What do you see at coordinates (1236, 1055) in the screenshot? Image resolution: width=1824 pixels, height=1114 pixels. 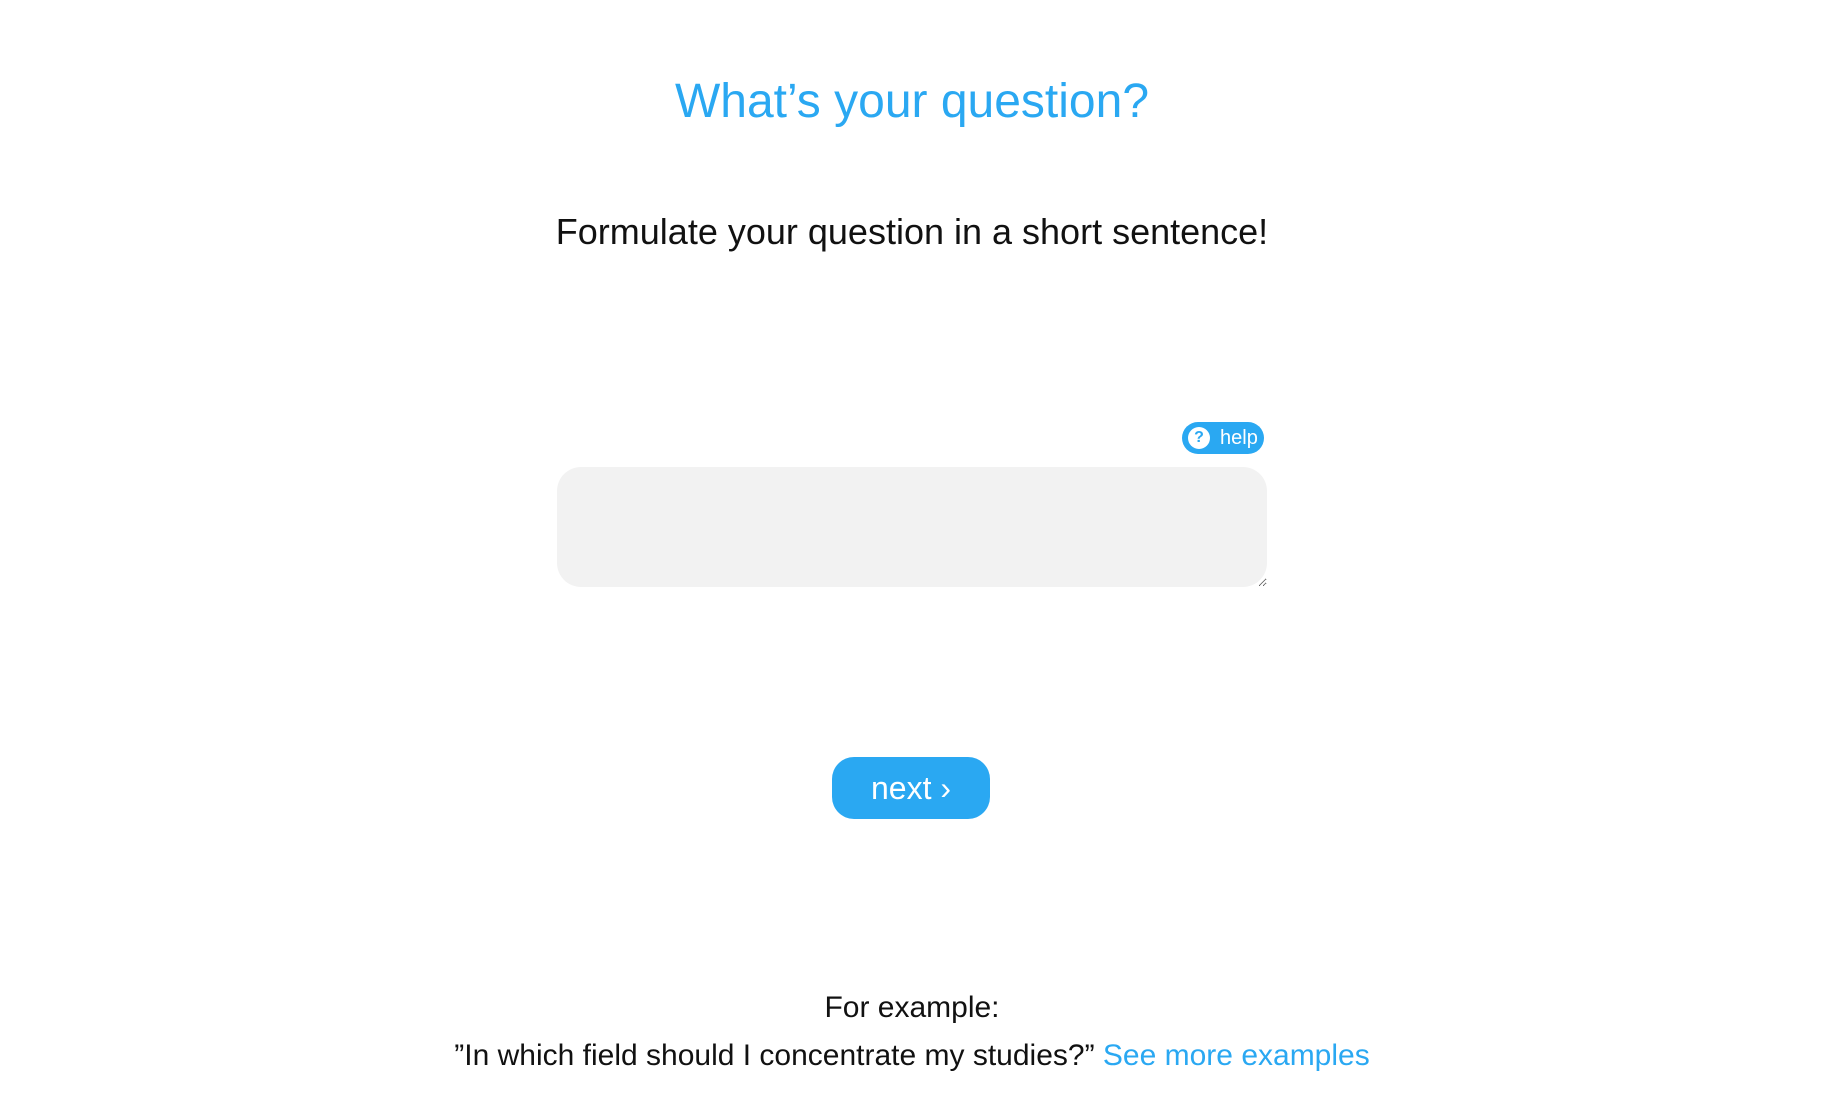 I see `see-more-examples-link: See more examples` at bounding box center [1236, 1055].